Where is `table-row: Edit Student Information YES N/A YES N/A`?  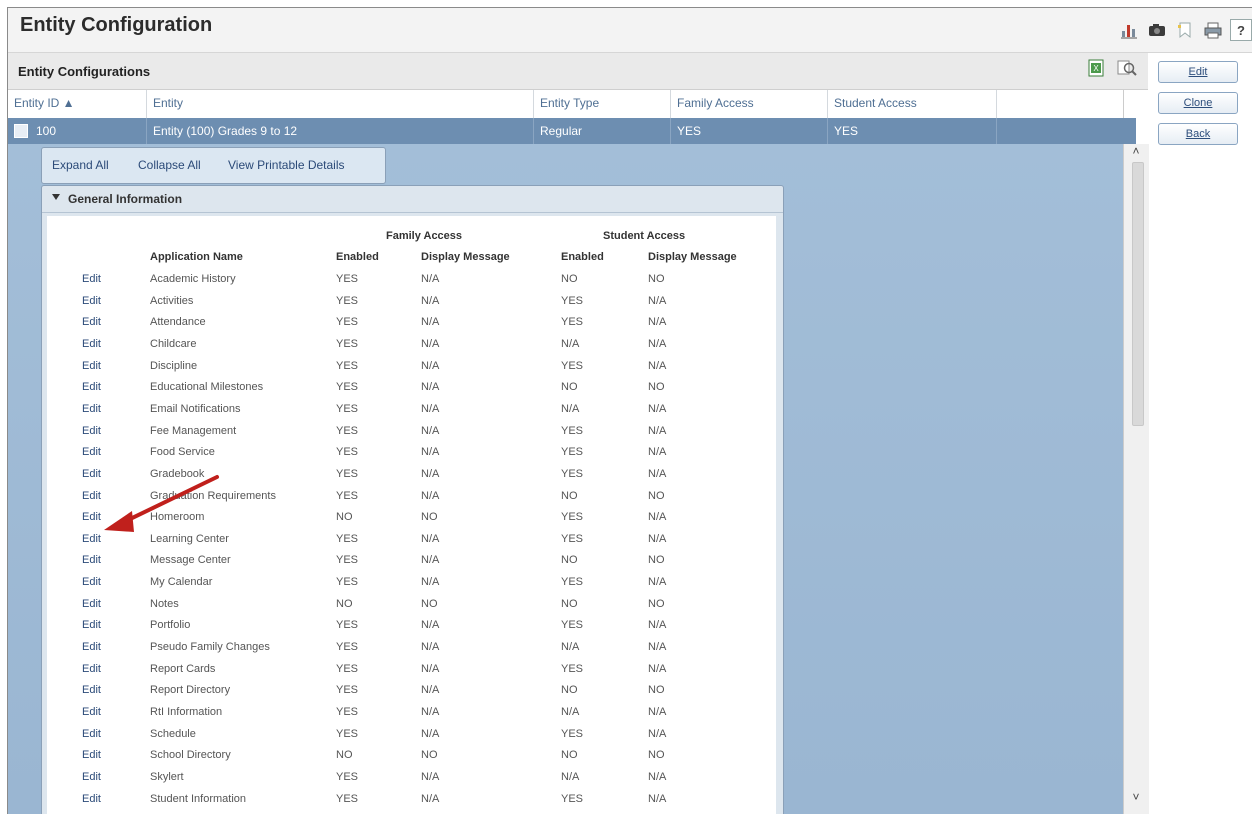 table-row: Edit Student Information YES N/A YES N/A is located at coordinates (411, 799).